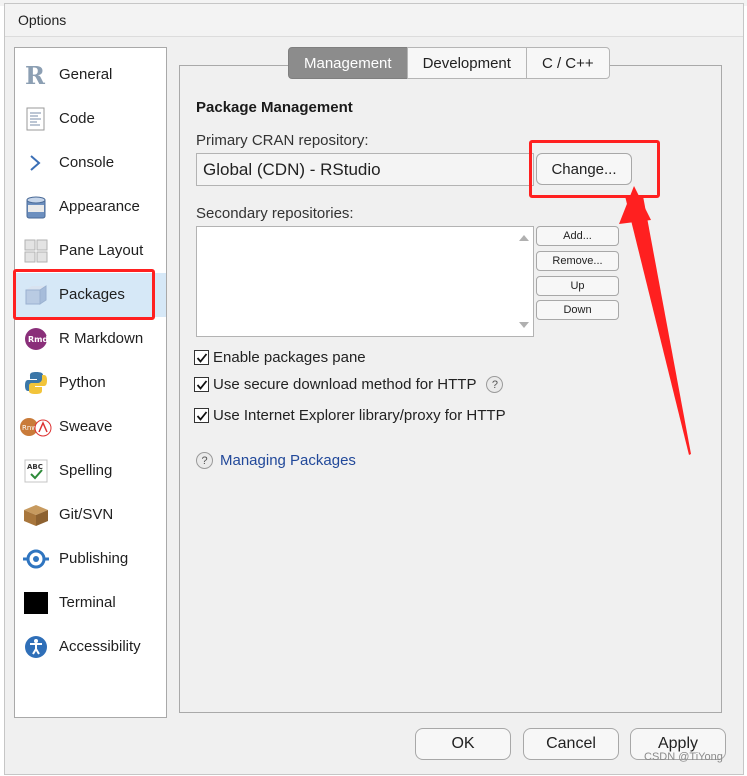 The image size is (747, 776). I want to click on sidebar-item-sweave: Rnw Sweave, so click(90, 427).